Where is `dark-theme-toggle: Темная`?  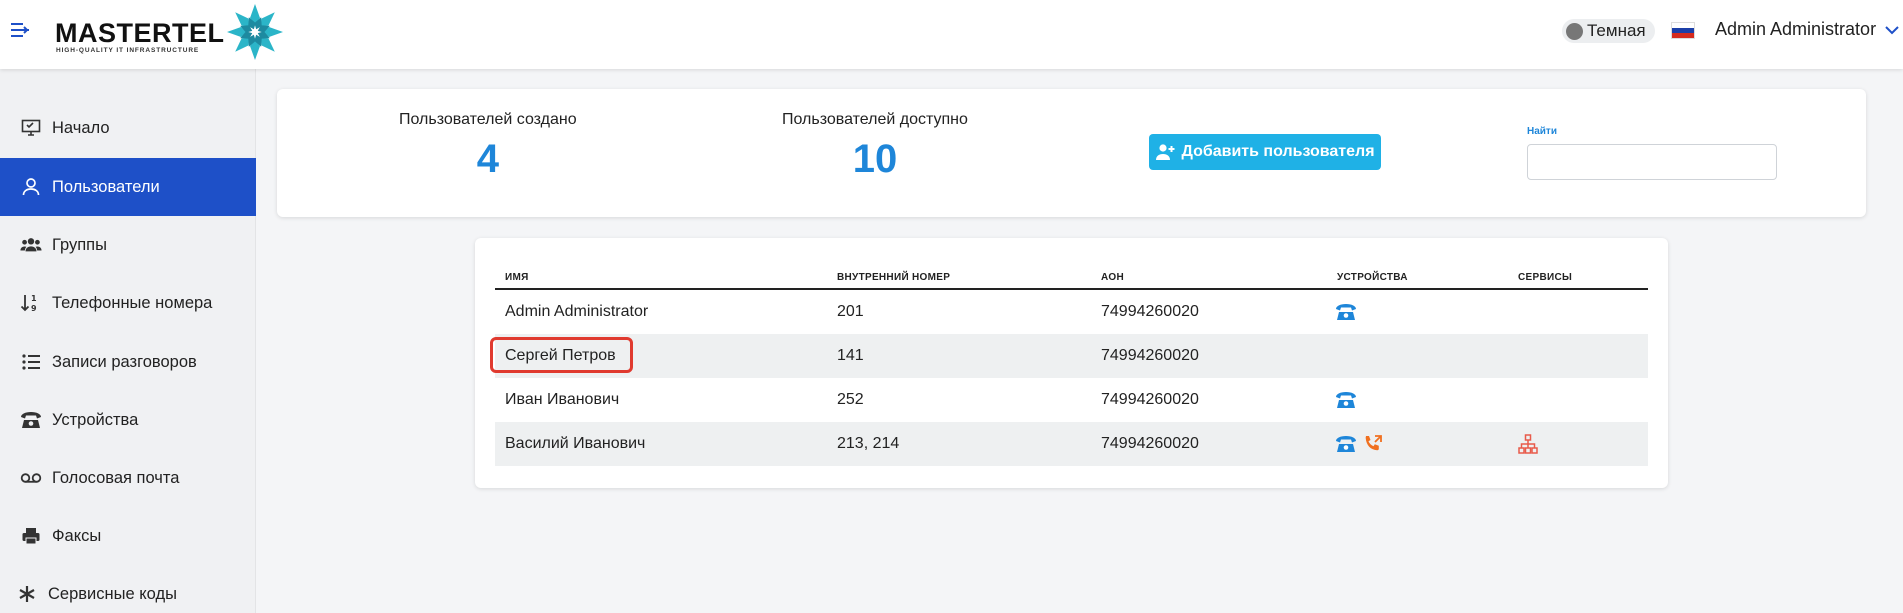
dark-theme-toggle: Темная is located at coordinates (1608, 31).